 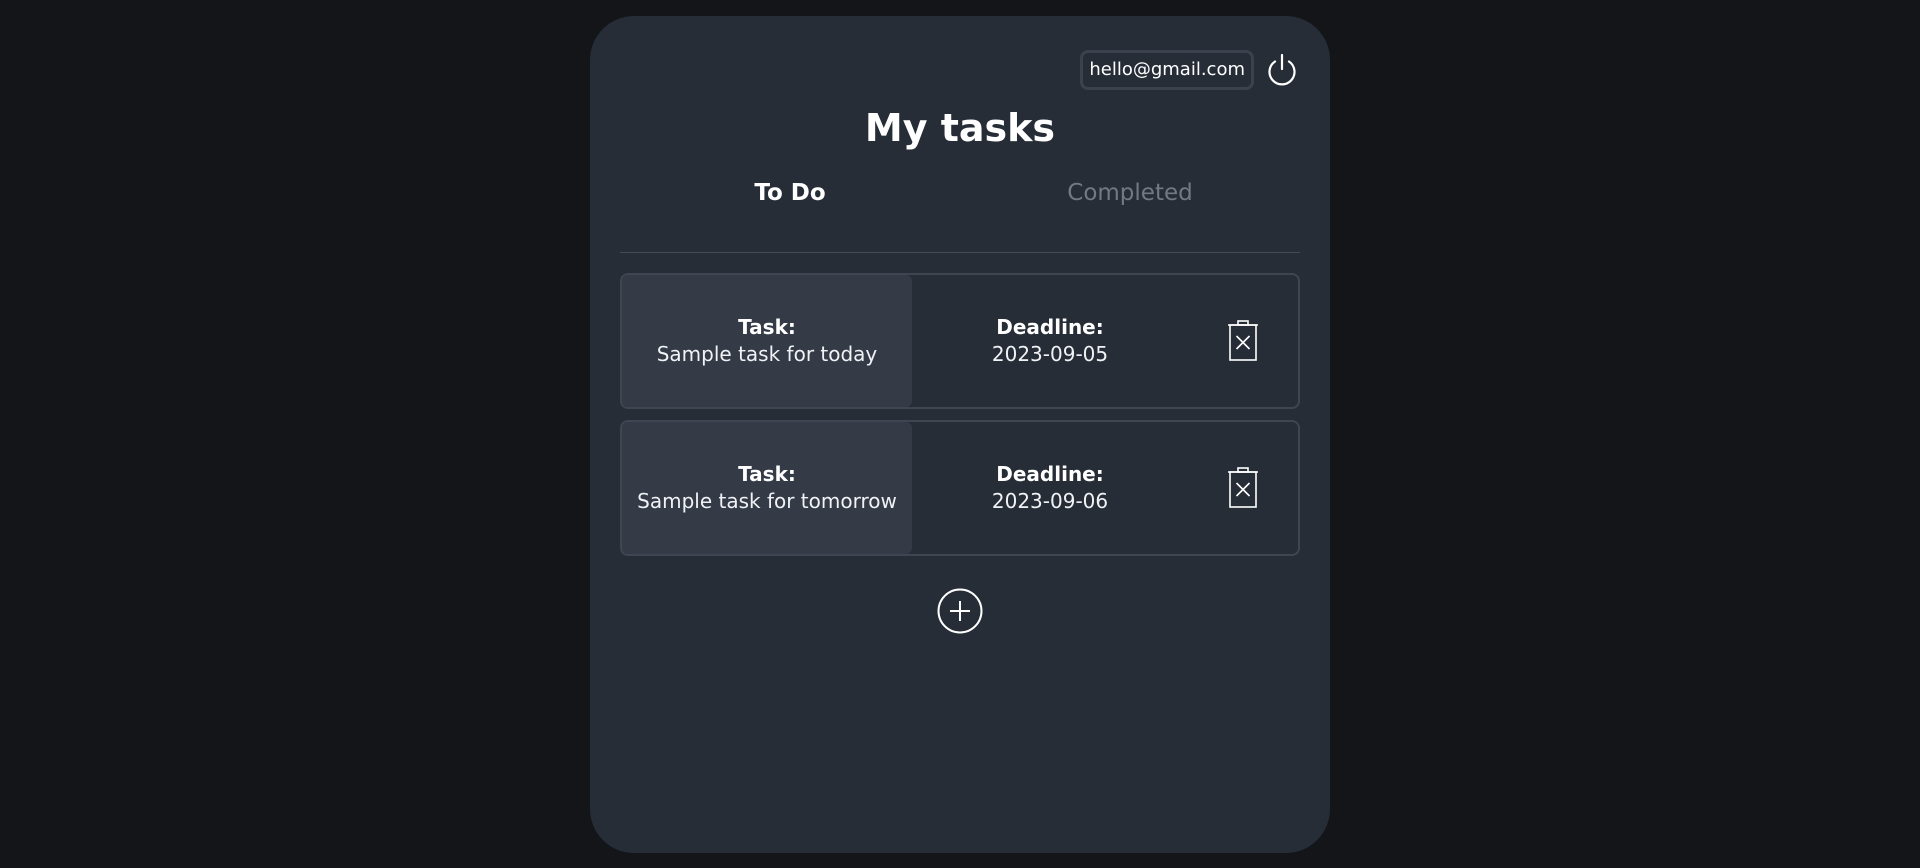 What do you see at coordinates (1050, 488) in the screenshot?
I see `deadline-cell: Deadline: 2023-09-06` at bounding box center [1050, 488].